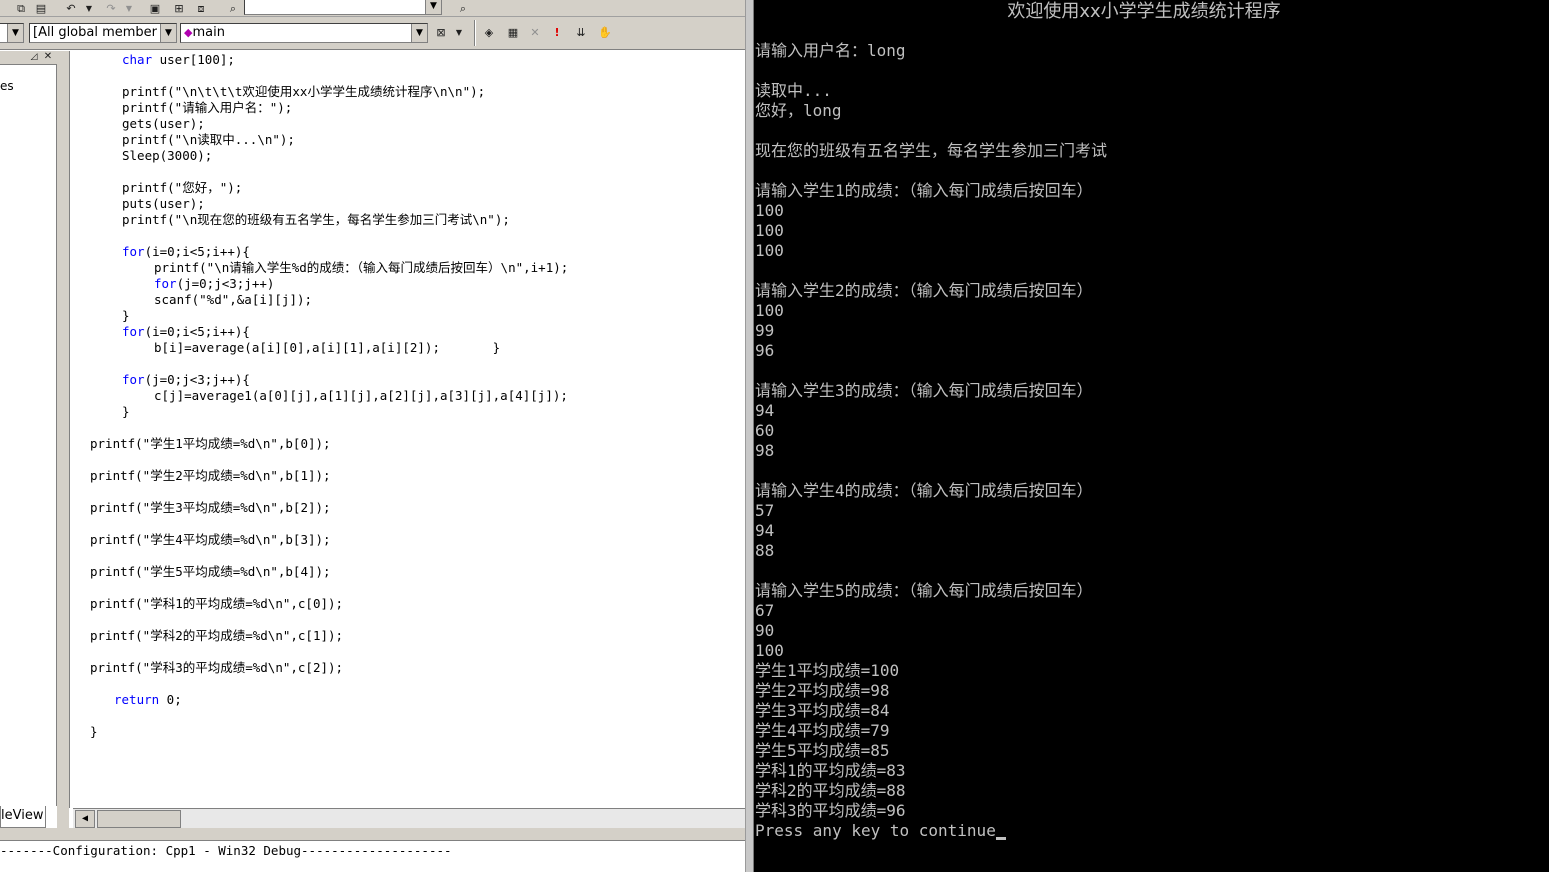 The height and width of the screenshot is (872, 1549). I want to click on dock-icon: ◿, so click(34, 57).